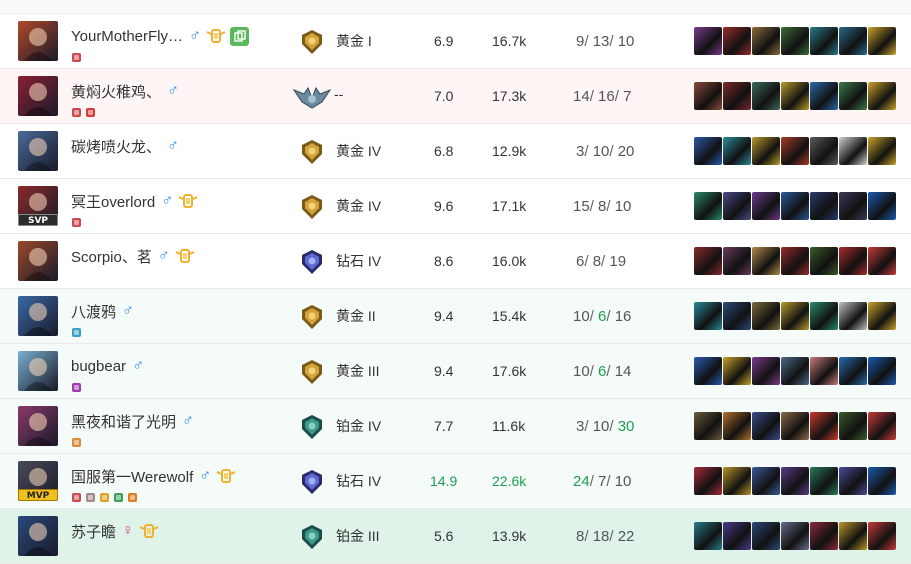 This screenshot has height=564, width=911. What do you see at coordinates (455, 206) in the screenshot?
I see `player-row: SVP 冥王overlord ♂ 黄金 IV 9.6 17.1k 15/ 8/ 10` at bounding box center [455, 206].